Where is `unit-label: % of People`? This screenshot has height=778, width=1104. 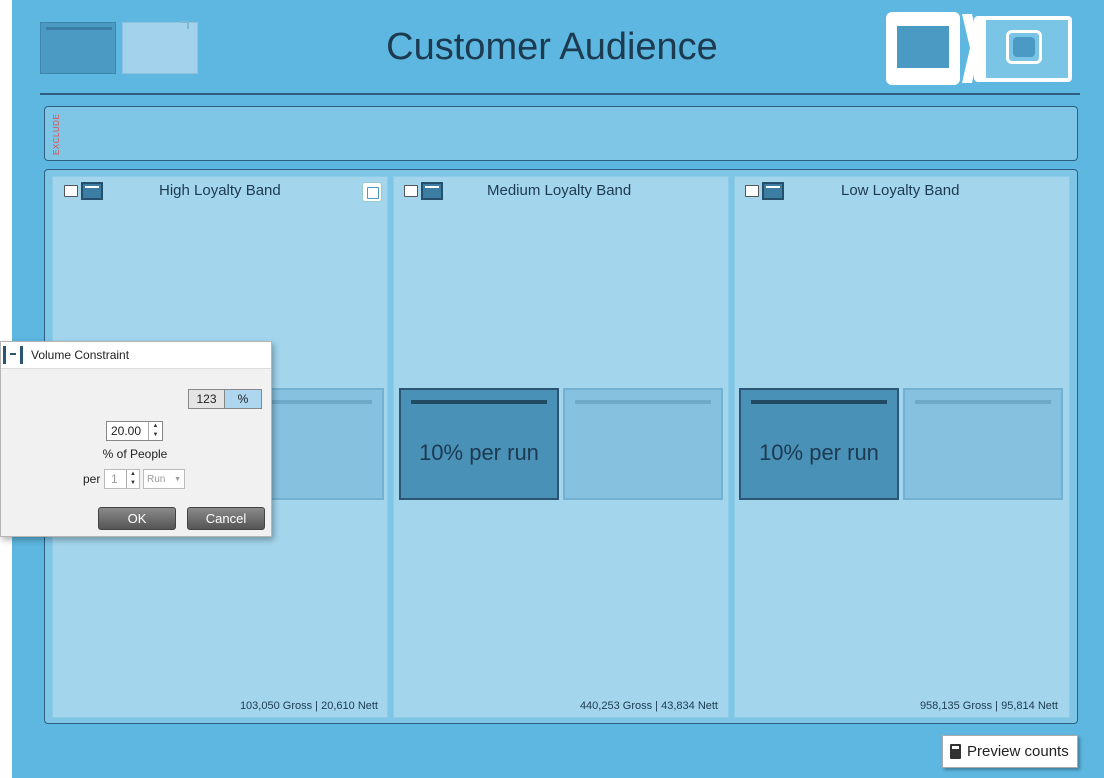 unit-label: % of People is located at coordinates (135, 454).